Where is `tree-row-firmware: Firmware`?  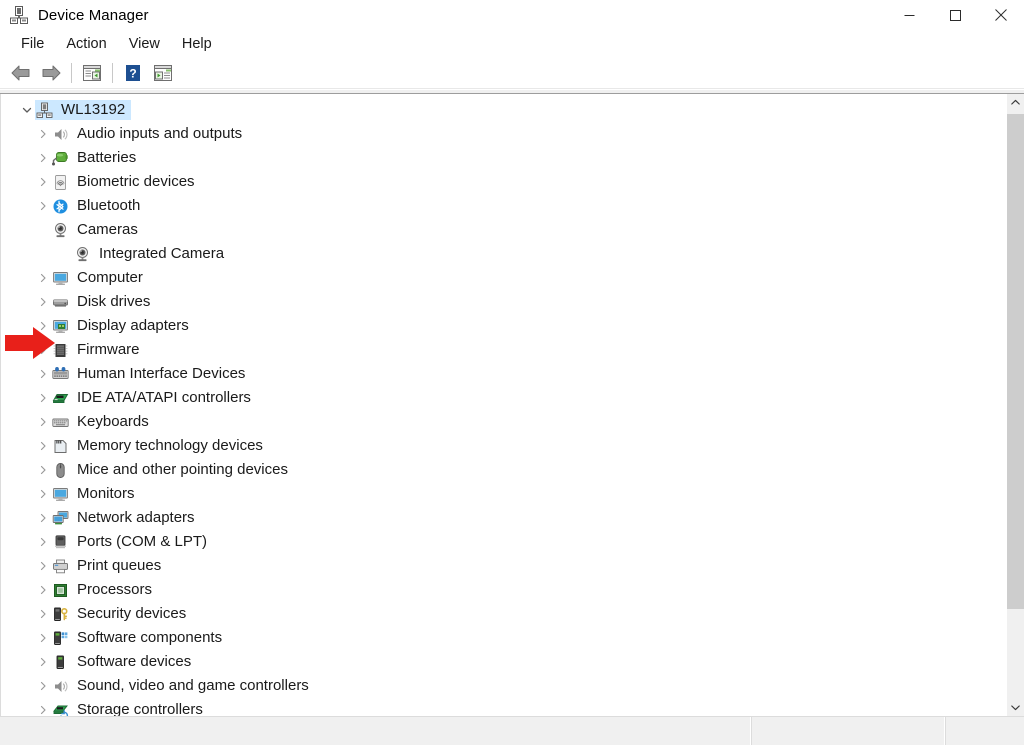
tree-row-firmware: Firmware is located at coordinates (503, 350).